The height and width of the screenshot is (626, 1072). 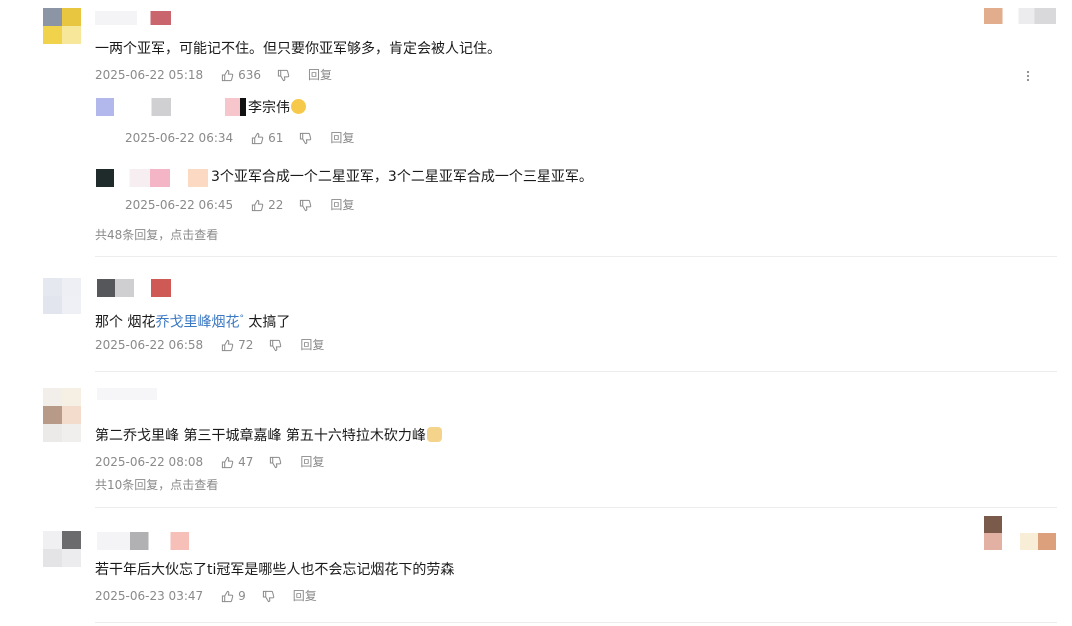 What do you see at coordinates (242, 596) in the screenshot?
I see `like-count: 9` at bounding box center [242, 596].